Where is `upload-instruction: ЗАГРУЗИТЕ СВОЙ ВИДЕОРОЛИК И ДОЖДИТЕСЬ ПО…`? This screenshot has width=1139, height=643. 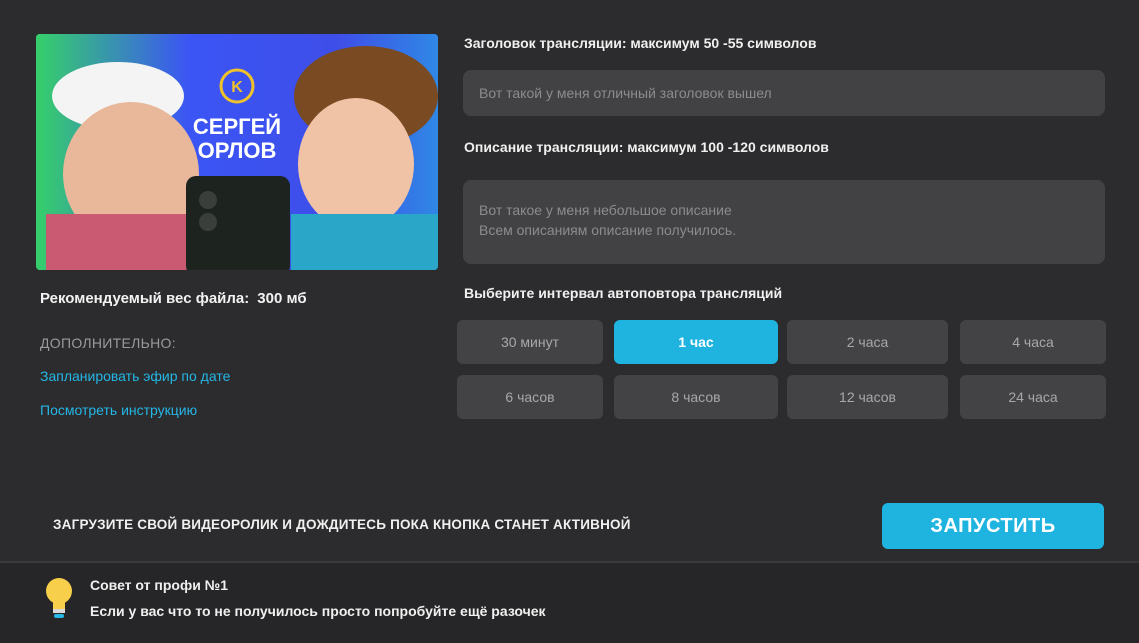
upload-instruction: ЗАГРУЗИТЕ СВОЙ ВИДЕОРОЛИК И ДОЖДИТЕСЬ ПО… is located at coordinates (342, 524).